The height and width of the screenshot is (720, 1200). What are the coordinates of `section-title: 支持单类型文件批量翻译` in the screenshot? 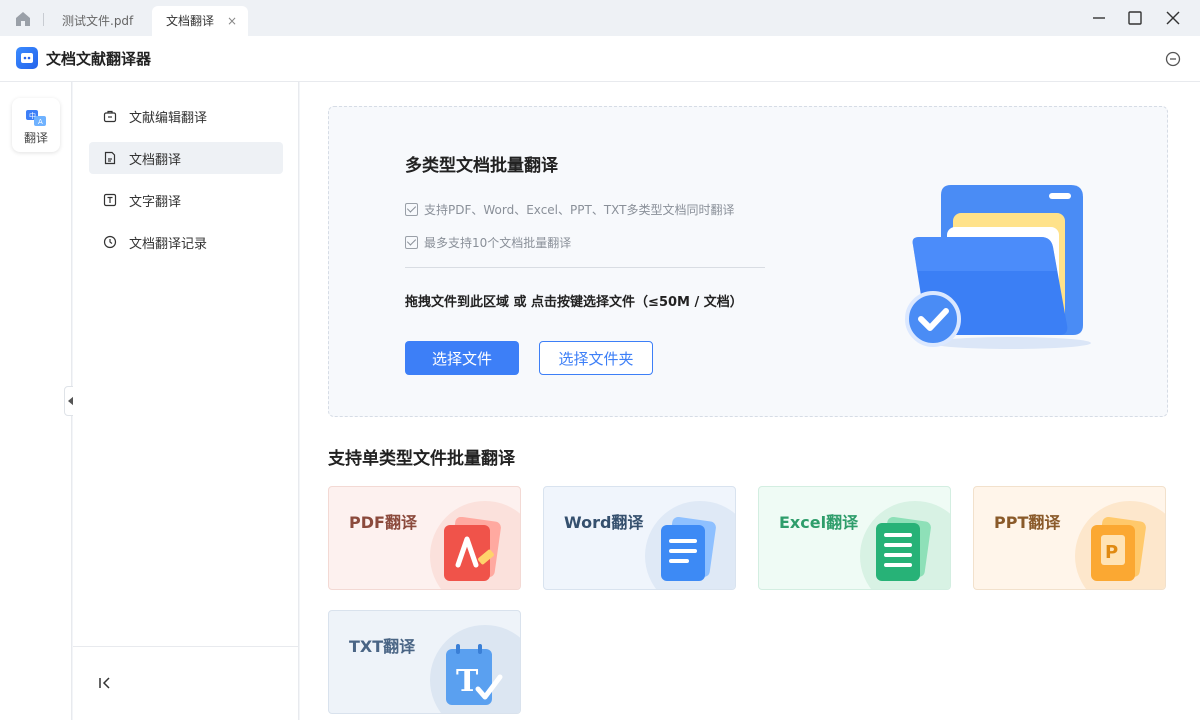 It's located at (421, 459).